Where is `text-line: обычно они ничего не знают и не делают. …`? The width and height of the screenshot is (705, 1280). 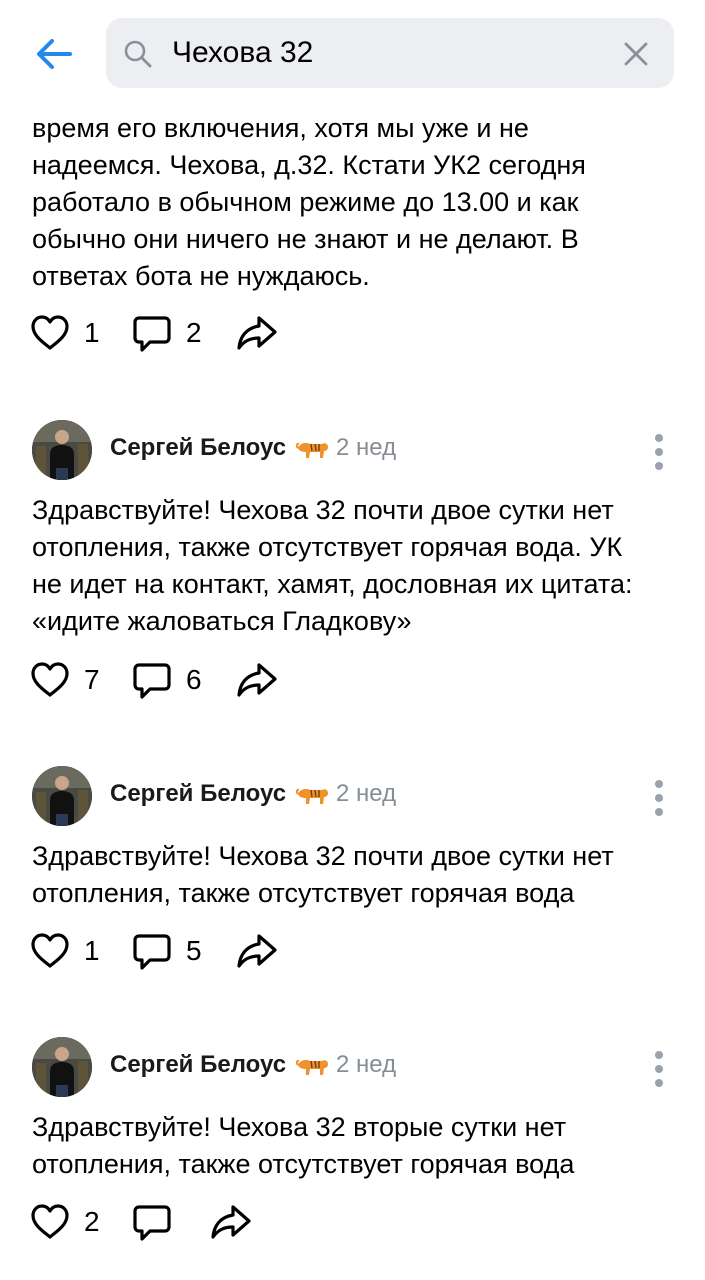
text-line: обычно они ничего не знают и не делают. … is located at coordinates (305, 239).